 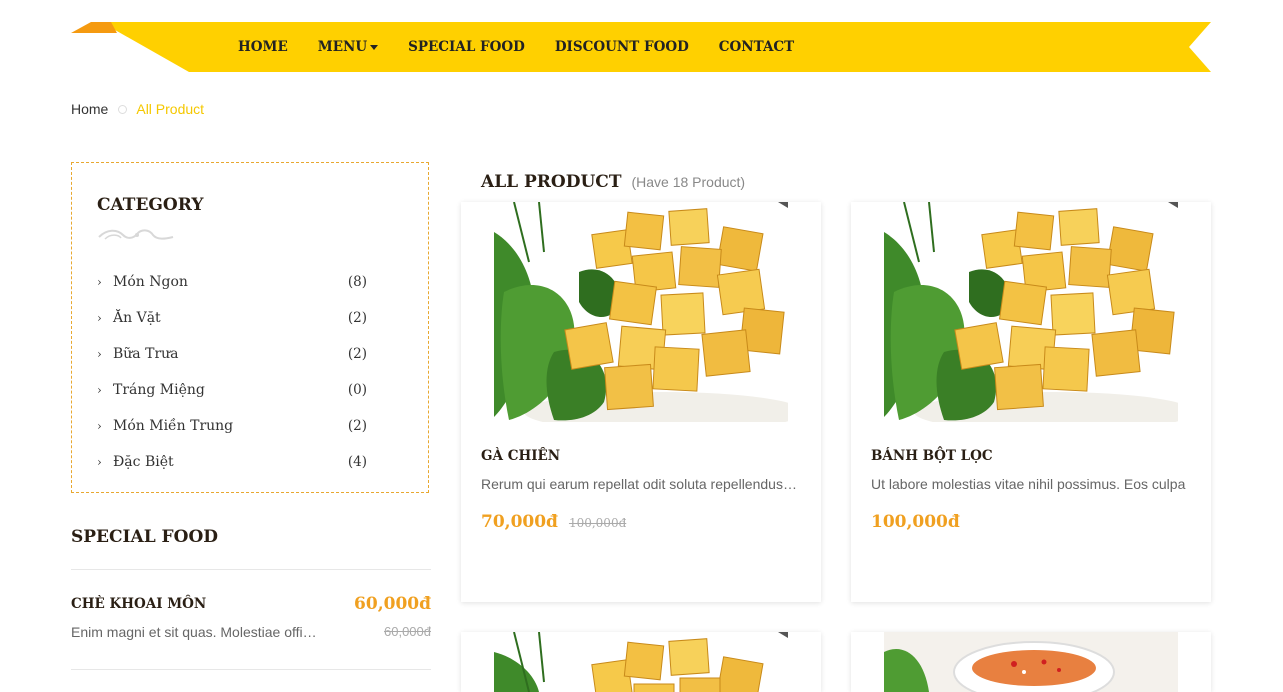 What do you see at coordinates (357, 282) in the screenshot?
I see `category-count: (8)` at bounding box center [357, 282].